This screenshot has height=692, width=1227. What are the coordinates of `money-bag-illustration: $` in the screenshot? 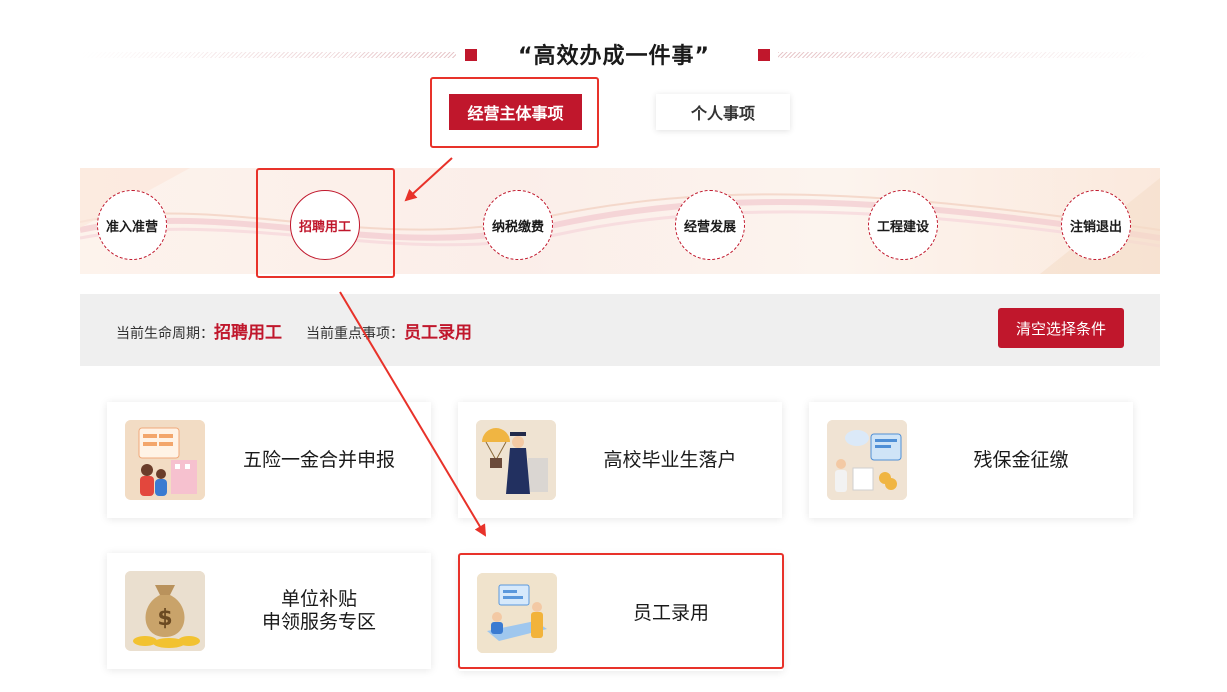 It's located at (165, 611).